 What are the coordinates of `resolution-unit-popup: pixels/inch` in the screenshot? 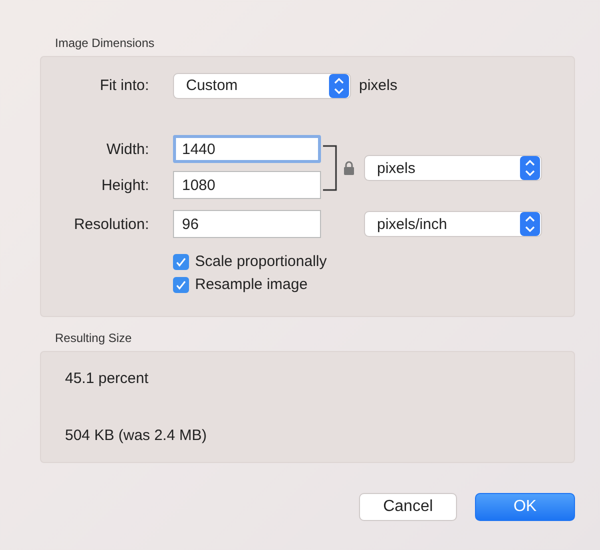 It's located at (453, 224).